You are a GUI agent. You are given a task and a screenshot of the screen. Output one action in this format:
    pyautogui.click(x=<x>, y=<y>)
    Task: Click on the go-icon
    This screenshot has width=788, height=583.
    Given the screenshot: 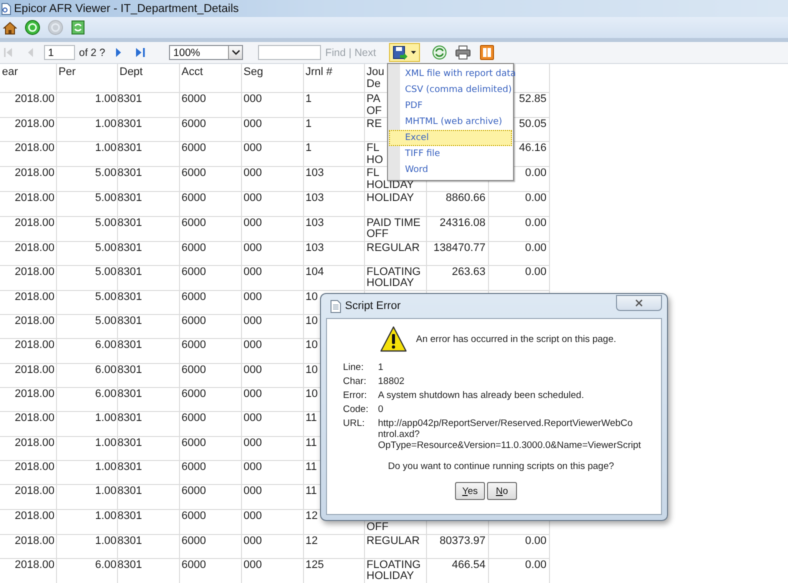 What is the action you would take?
    pyautogui.click(x=32, y=27)
    